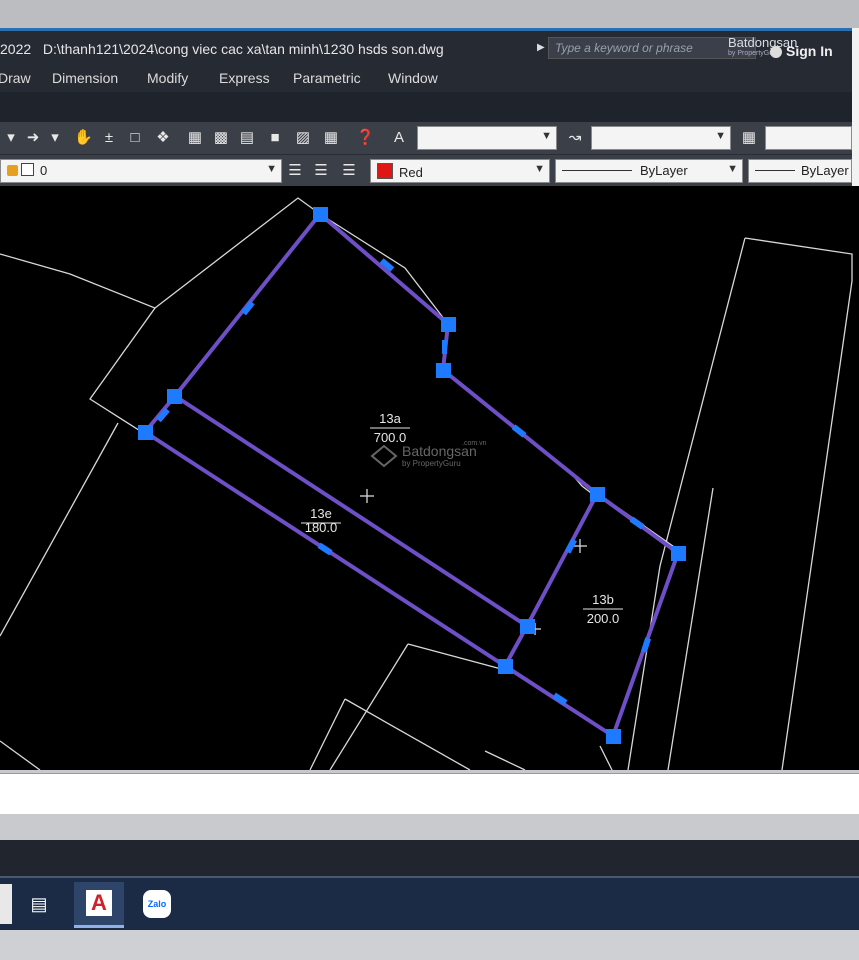 This screenshot has height=960, width=859. I want to click on markup-icon: ▨, so click(303, 138).